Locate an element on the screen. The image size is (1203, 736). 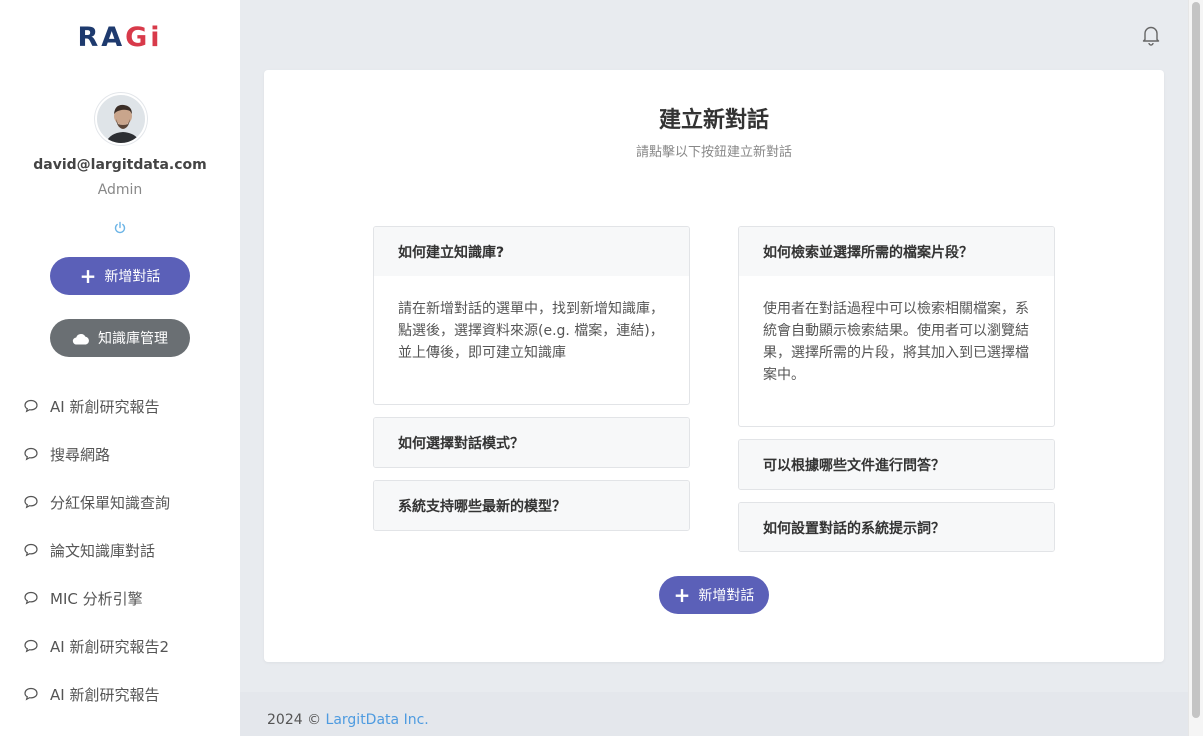
faq-question: 如何設置對話的系統提示詞？ is located at coordinates (896, 527).